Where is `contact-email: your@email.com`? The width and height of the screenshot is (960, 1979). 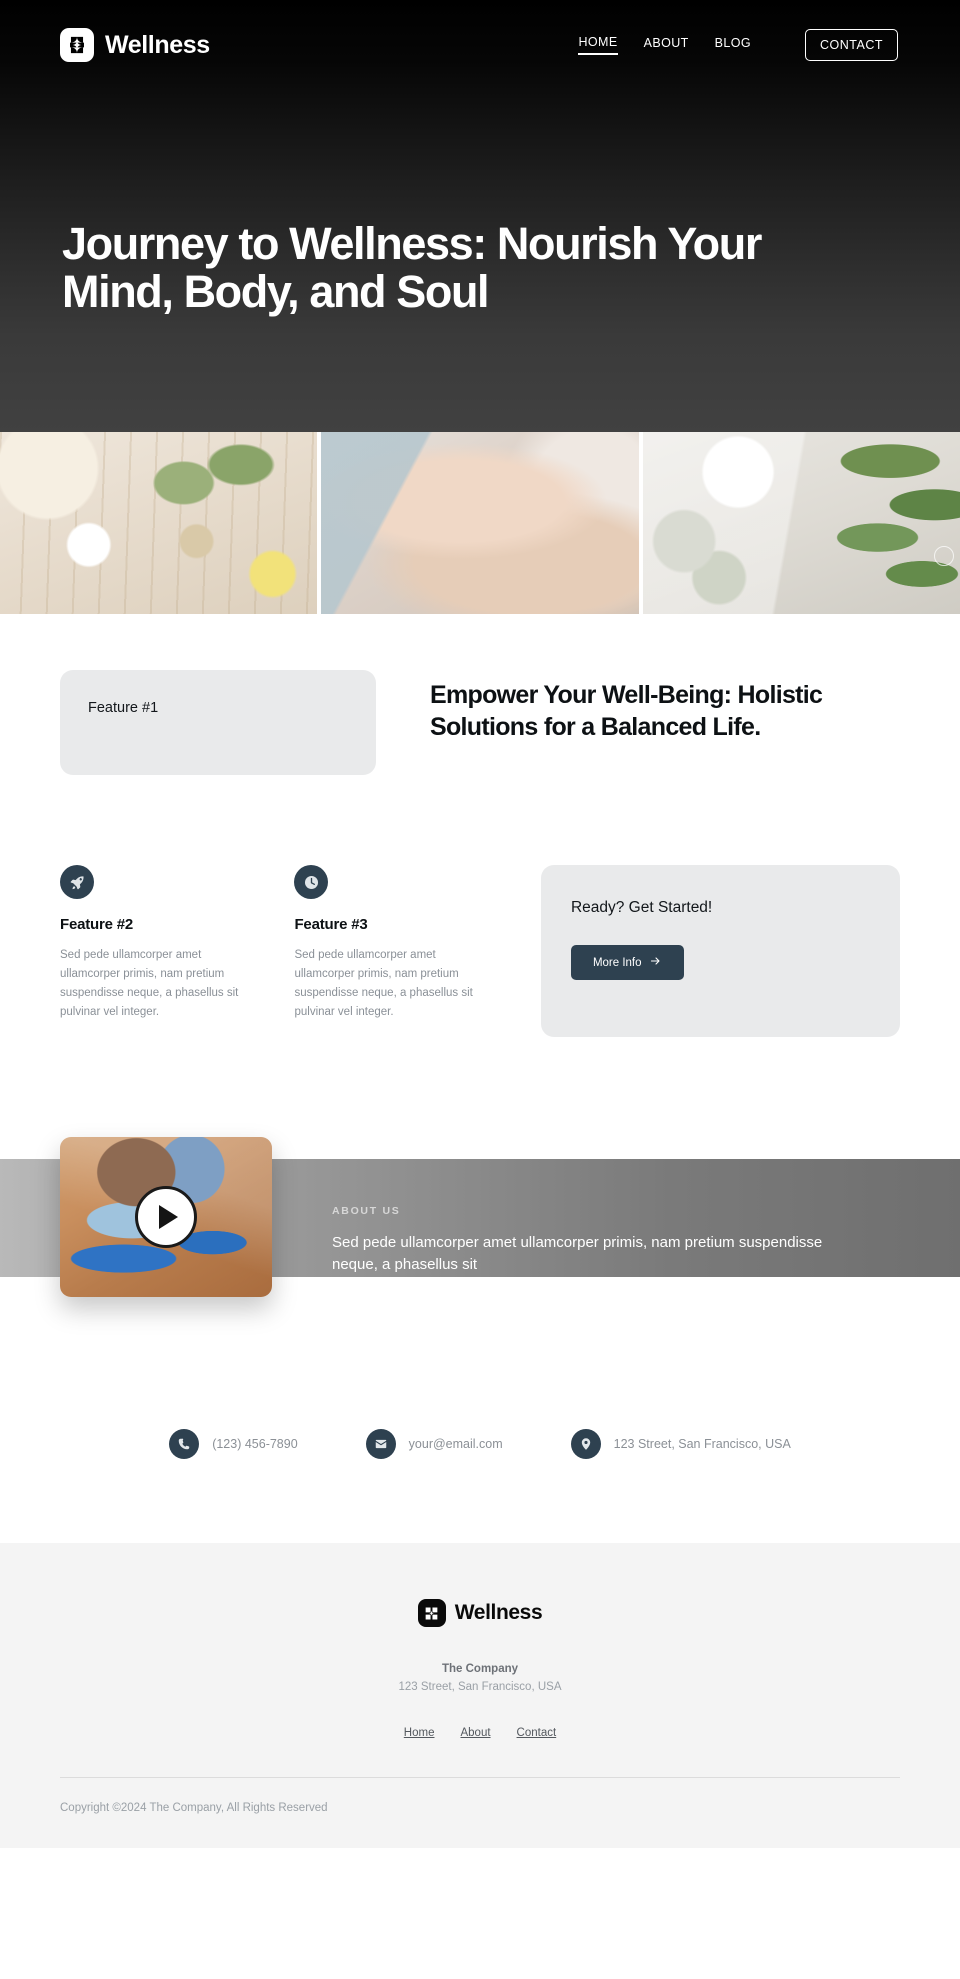 contact-email: your@email.com is located at coordinates (434, 1444).